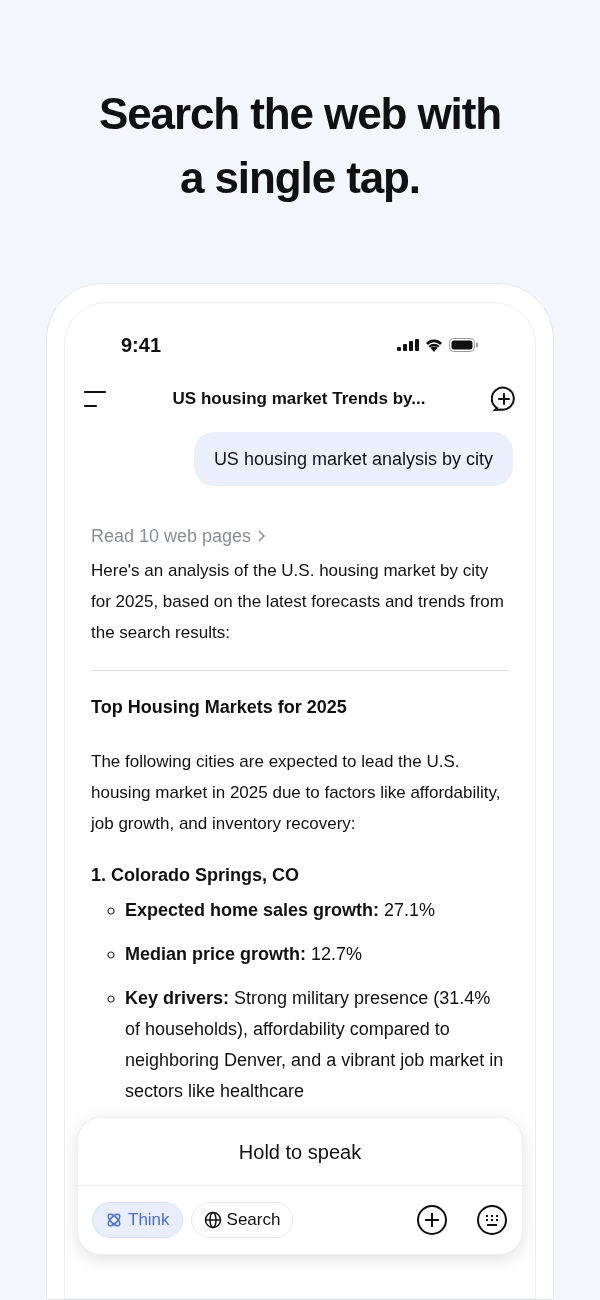 Image resolution: width=600 pixels, height=1300 pixels. Describe the element at coordinates (196, 875) in the screenshot. I see `list-item-heading: 1. Colorado Springs, CO` at that location.